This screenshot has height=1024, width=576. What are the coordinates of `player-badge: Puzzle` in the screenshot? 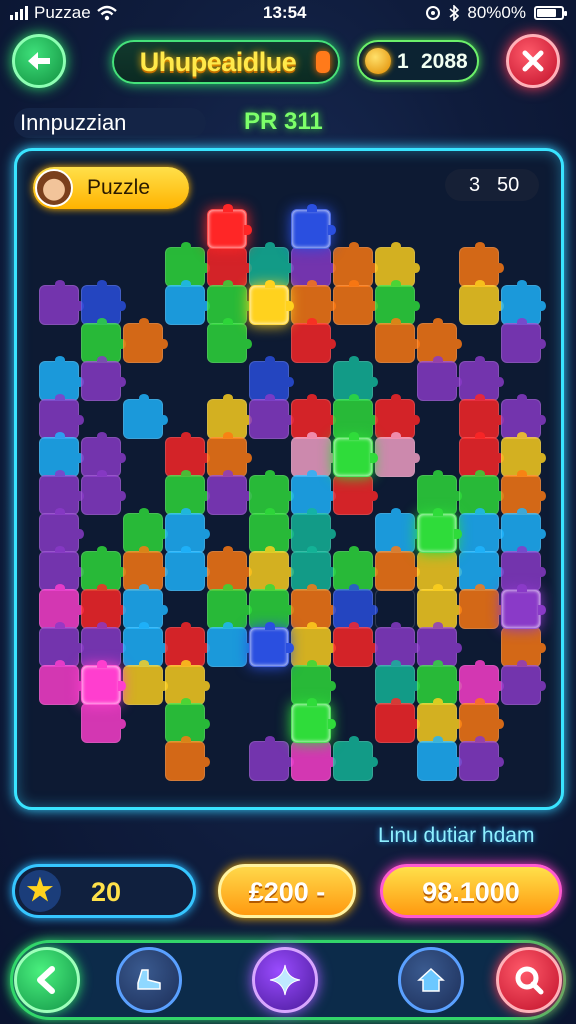 It's located at (111, 188).